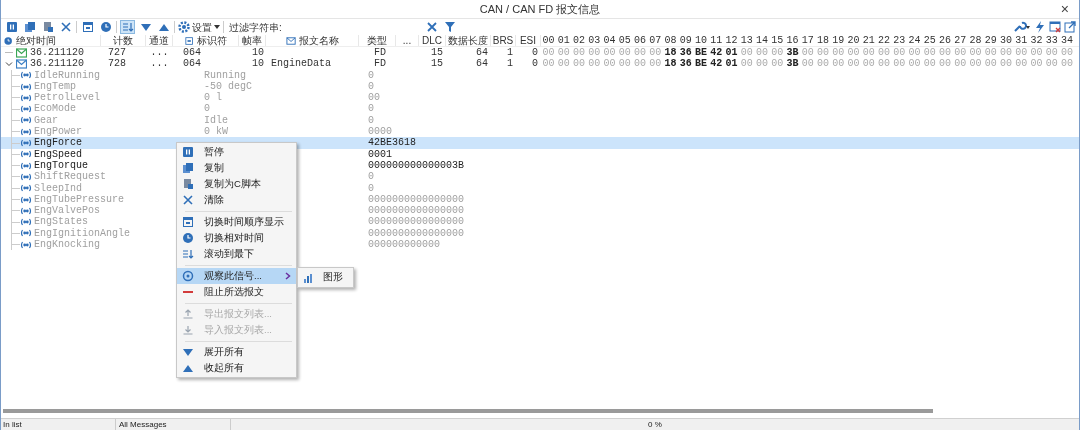 The width and height of the screenshot is (1080, 430). I want to click on column-header: 30, so click(1006, 40).